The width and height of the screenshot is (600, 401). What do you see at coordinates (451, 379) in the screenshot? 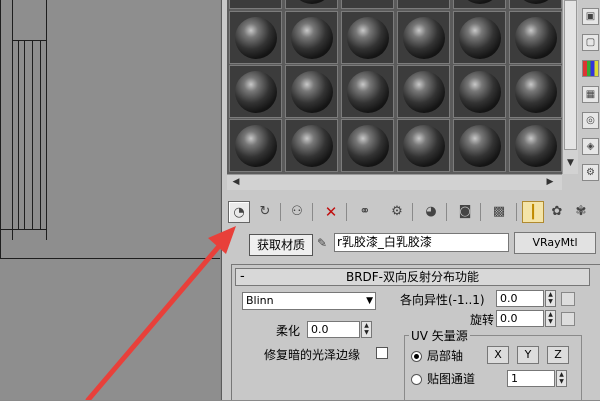
I see `map-channel-label: 贴图通道` at bounding box center [451, 379].